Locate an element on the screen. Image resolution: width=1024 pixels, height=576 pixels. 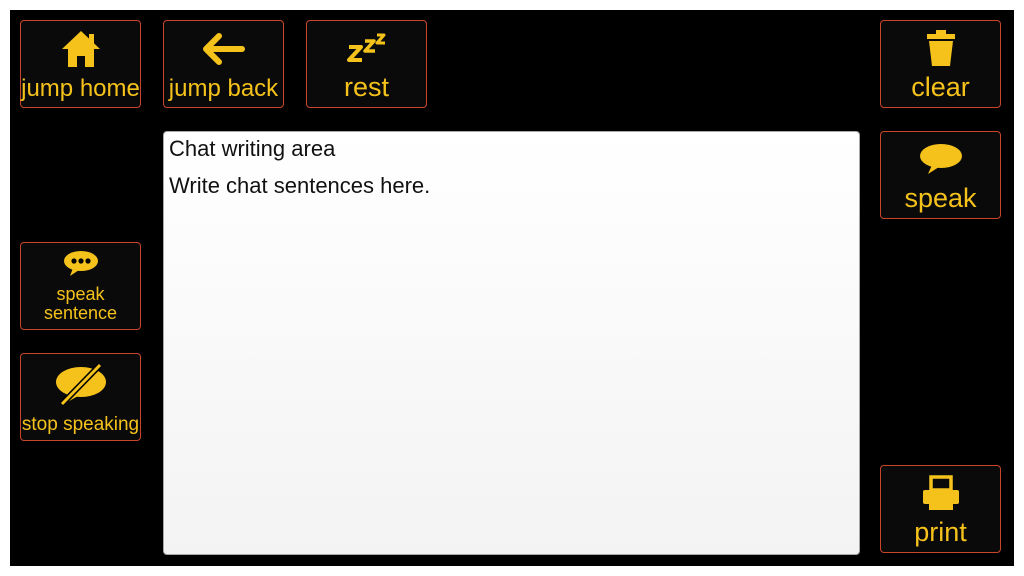
speech-bubble-dots-icon is located at coordinates (80, 264).